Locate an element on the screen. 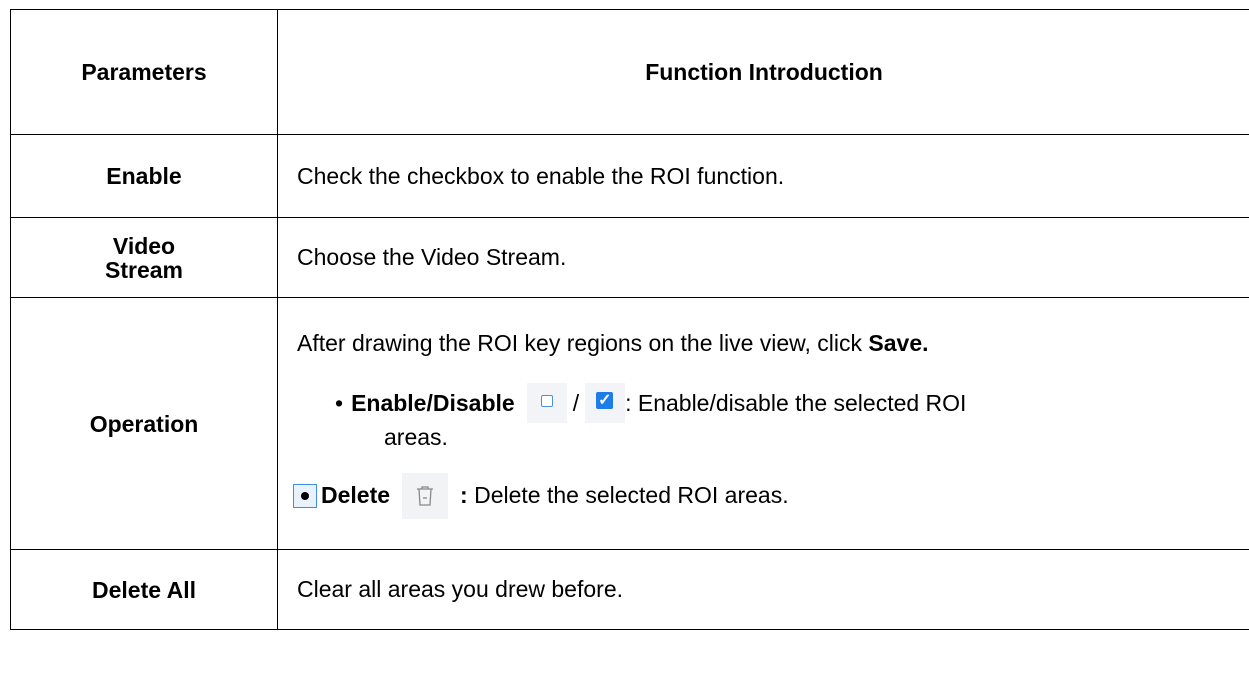  enable-disable-wrap: areas. is located at coordinates (416, 436).